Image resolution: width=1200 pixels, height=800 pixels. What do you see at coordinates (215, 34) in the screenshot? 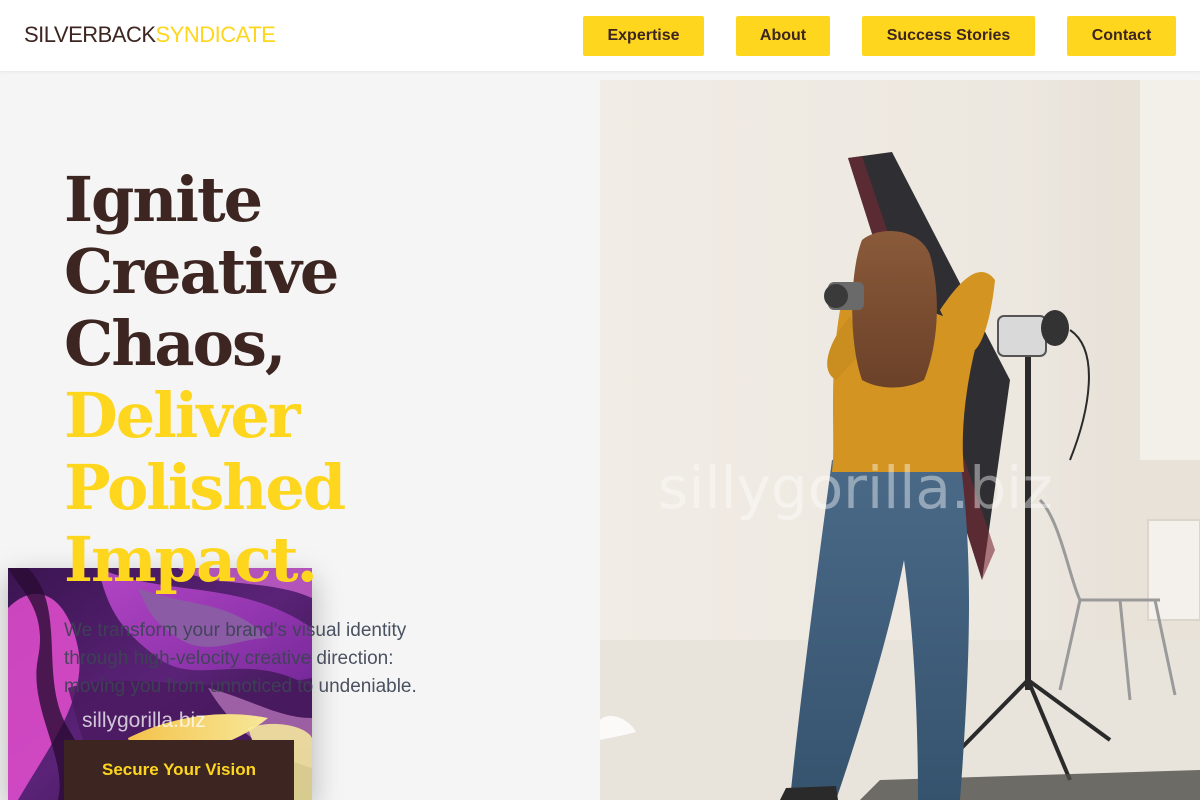
I see `brand-name-second: SYNDICATE` at bounding box center [215, 34].